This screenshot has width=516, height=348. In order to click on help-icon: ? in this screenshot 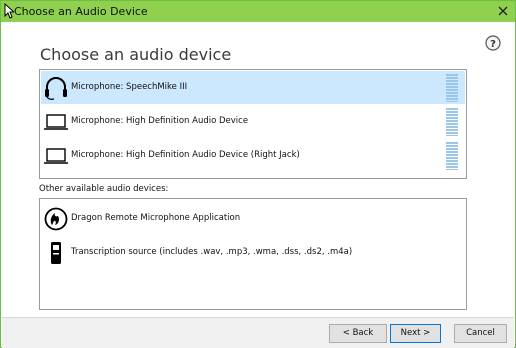, I will do `click(493, 44)`.